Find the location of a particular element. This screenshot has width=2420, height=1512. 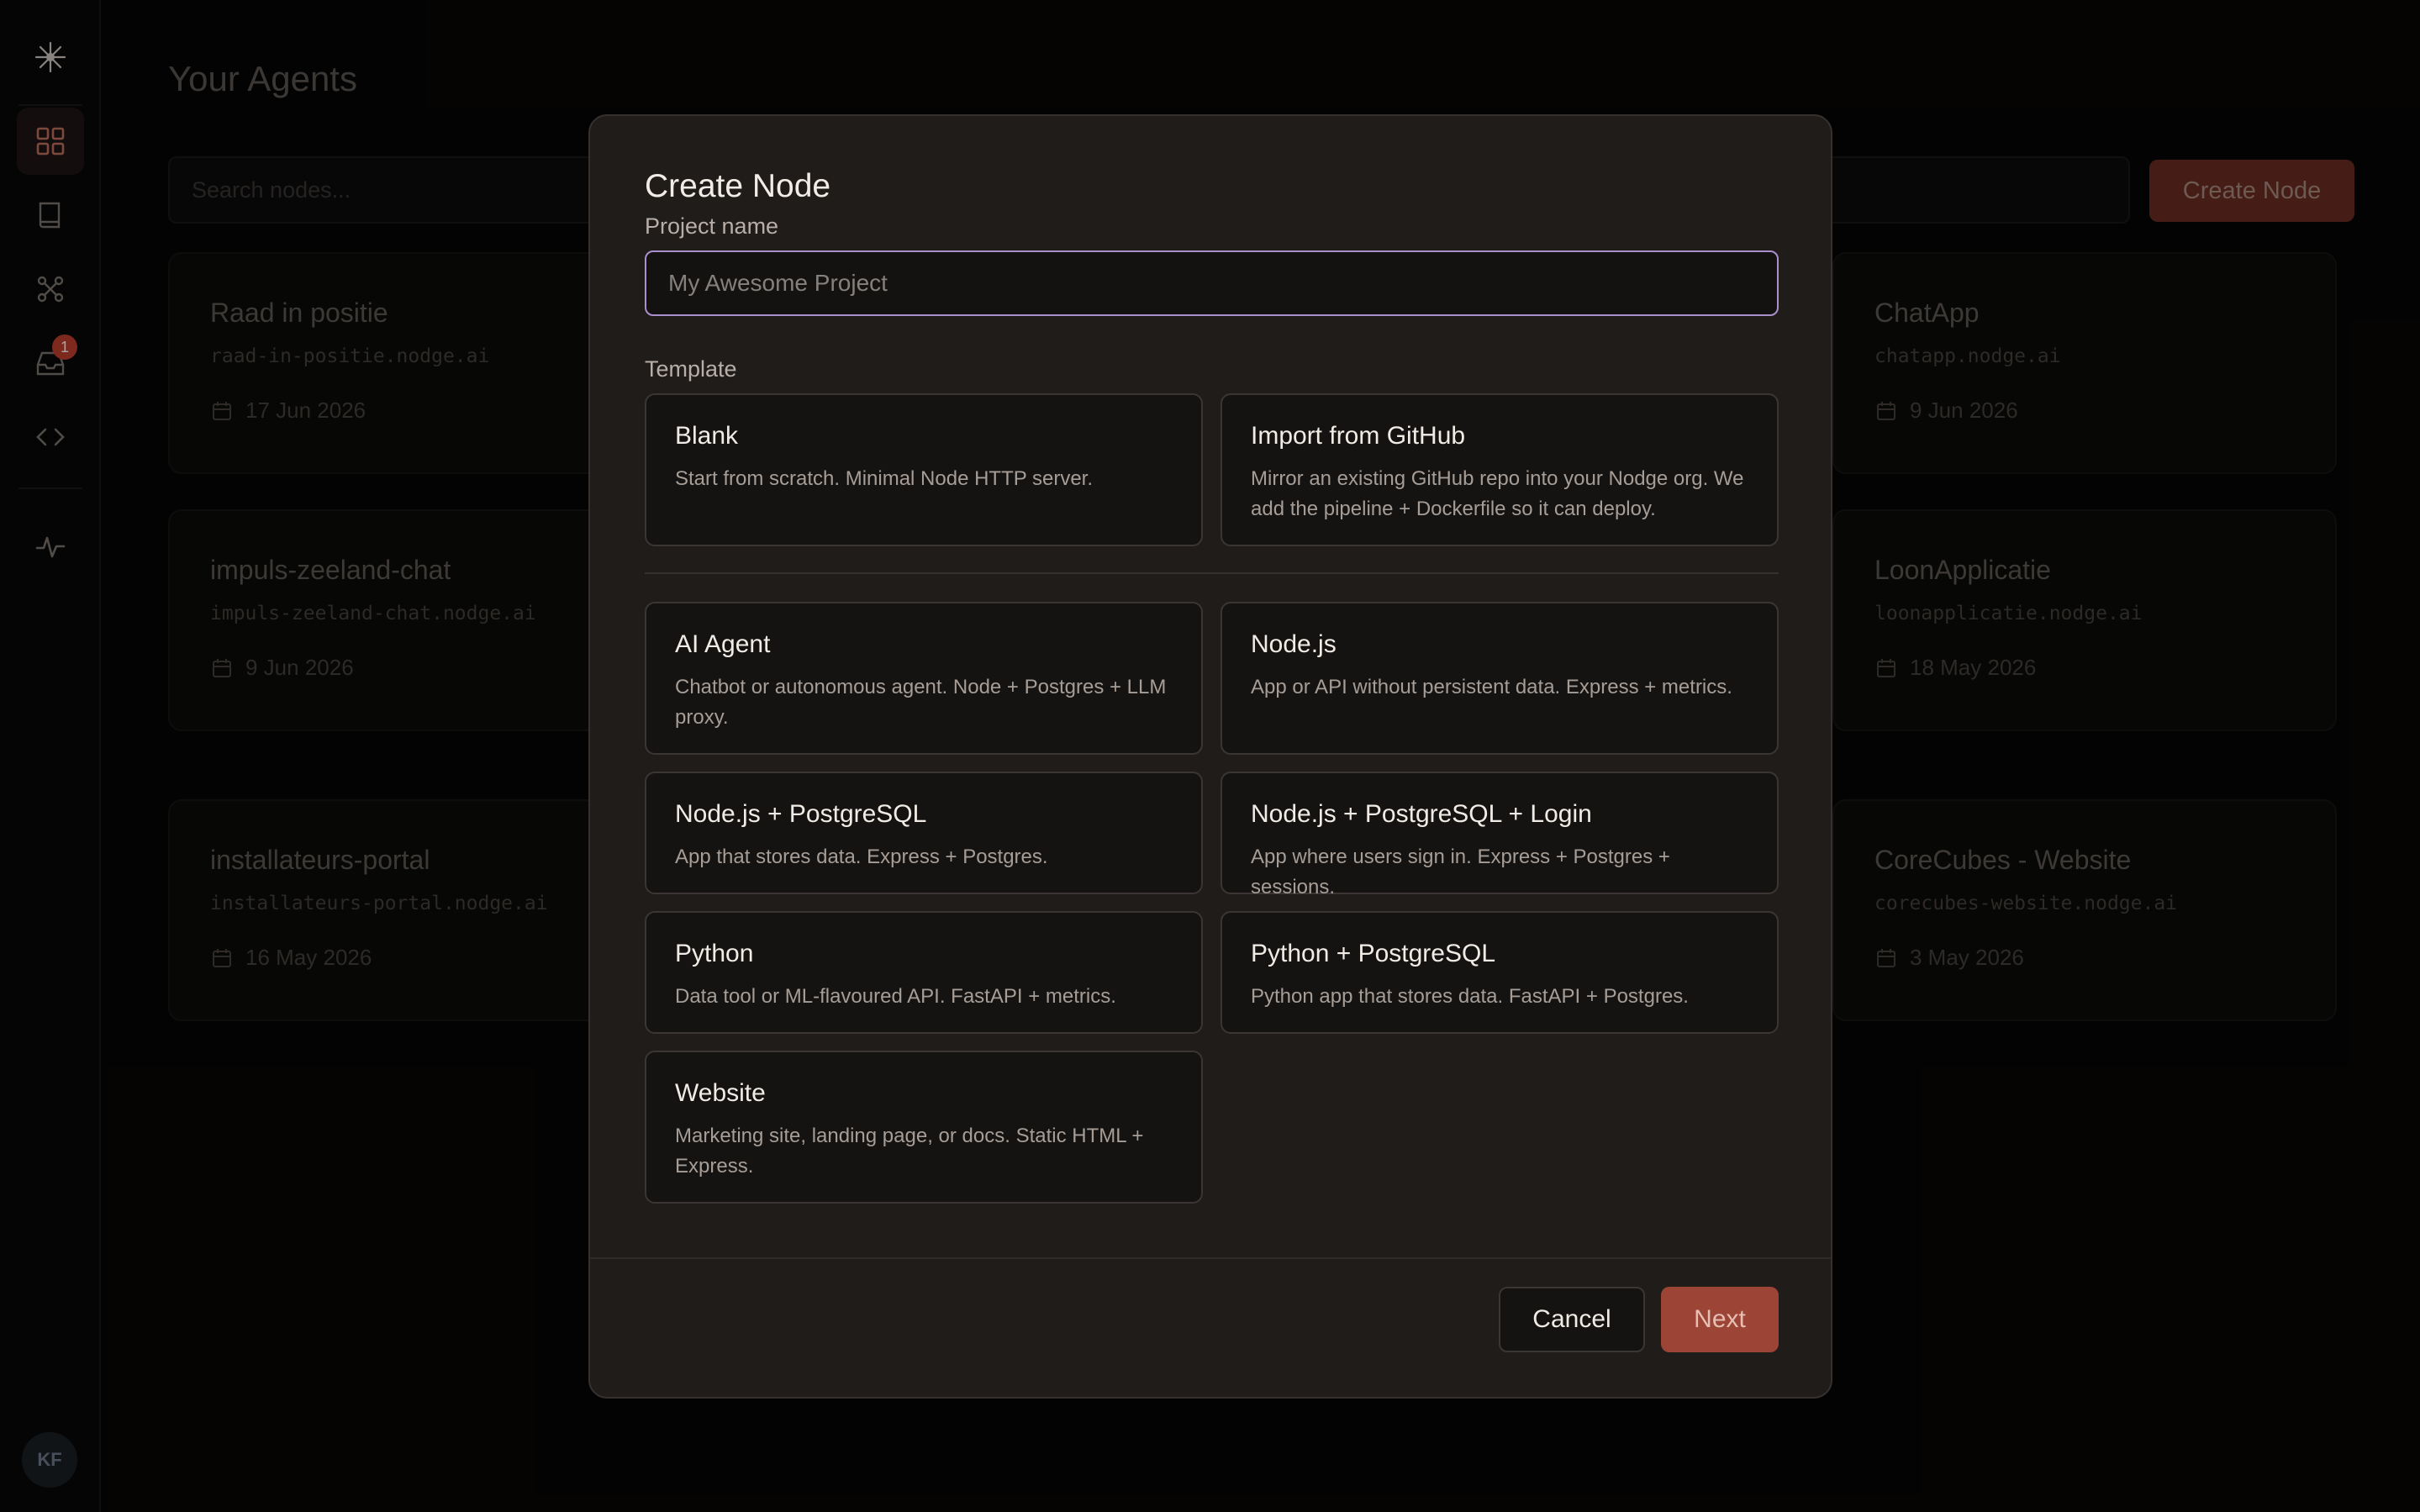

project-name-label: Project name is located at coordinates (712, 226).